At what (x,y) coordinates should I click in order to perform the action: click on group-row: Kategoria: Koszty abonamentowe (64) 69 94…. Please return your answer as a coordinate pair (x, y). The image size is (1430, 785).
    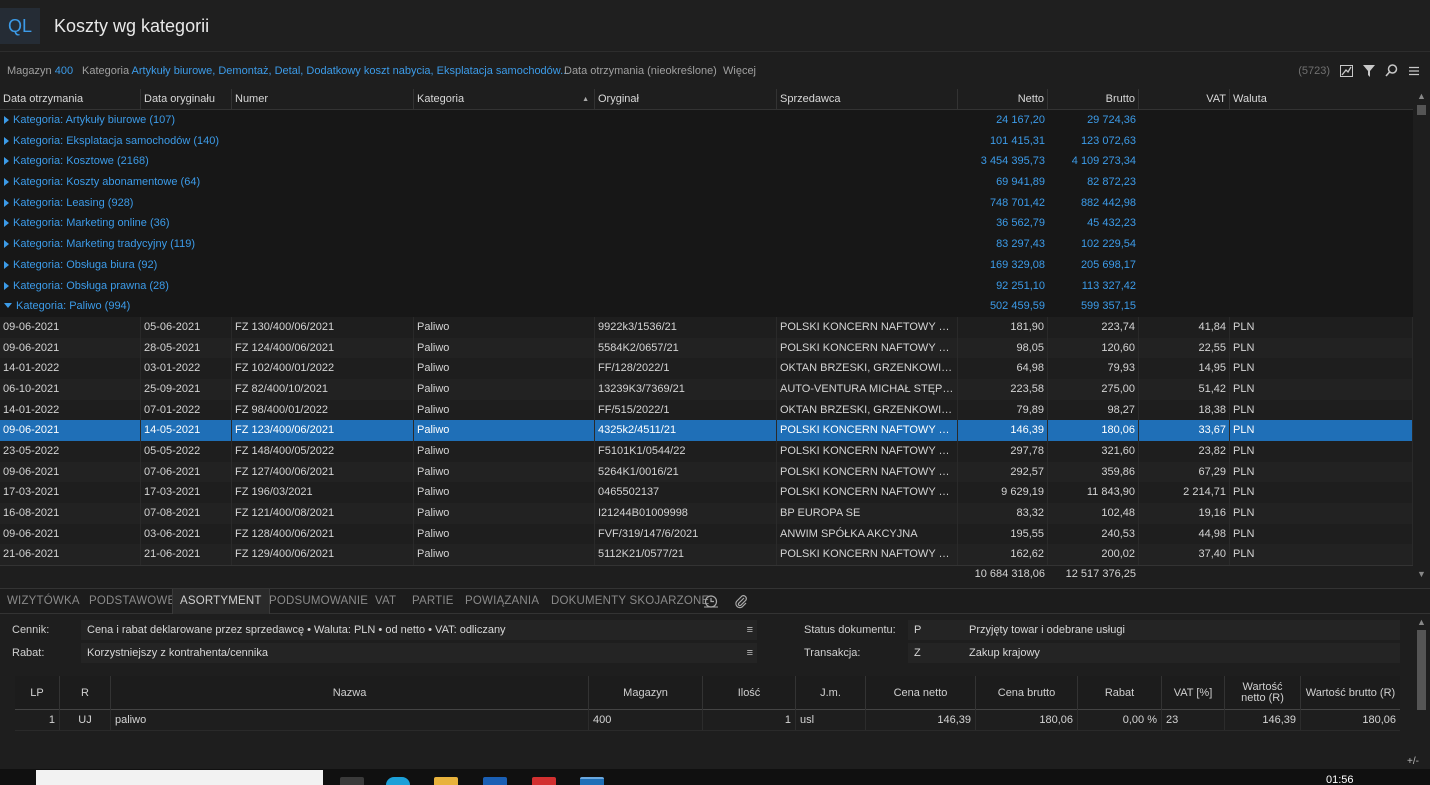
    Looking at the image, I should click on (706, 182).